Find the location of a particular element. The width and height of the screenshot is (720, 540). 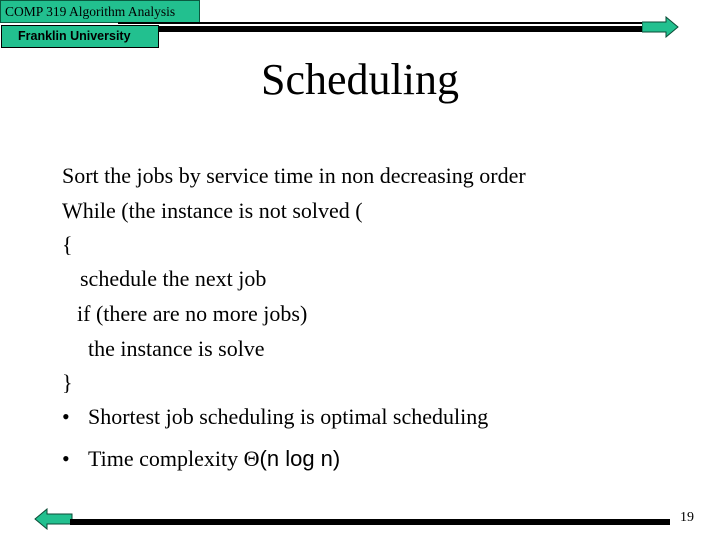

theta-symbol: Θ is located at coordinates (251, 458).